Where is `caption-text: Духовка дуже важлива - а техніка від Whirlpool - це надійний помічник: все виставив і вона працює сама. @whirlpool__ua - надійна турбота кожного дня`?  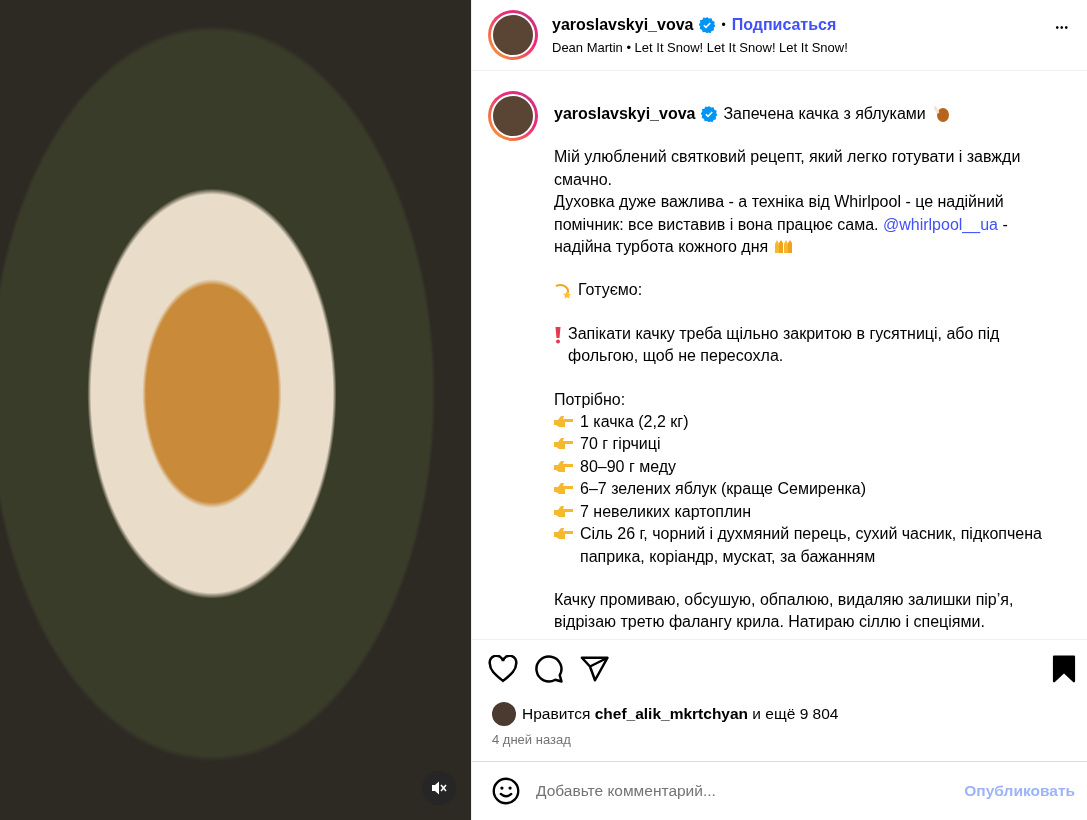
caption-text: Духовка дуже важлива - а техніка від Whirlpool - це надійний помічник: все виставив і вона працює сама. @whirlpool__ua - надійна турбота кожного дня is located at coordinates (781, 225).